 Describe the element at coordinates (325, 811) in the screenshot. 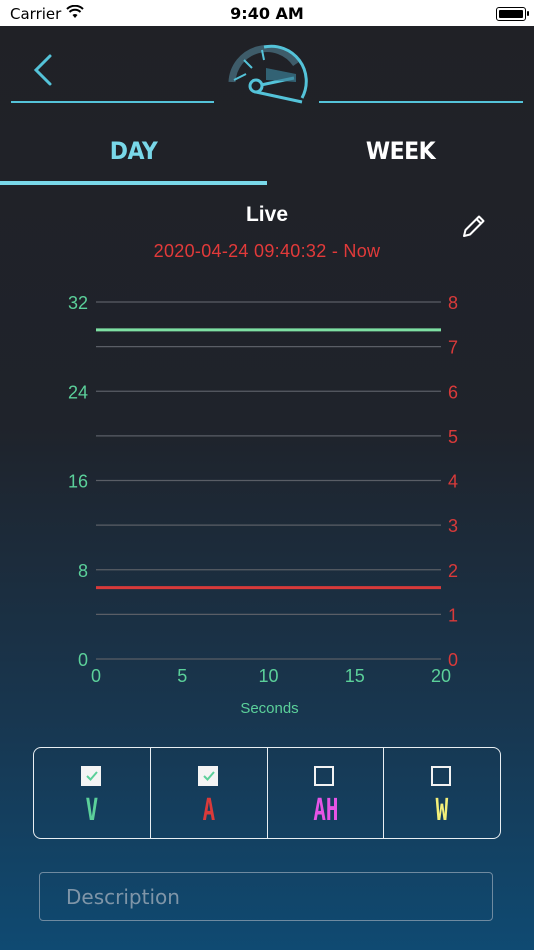

I see `measure-label: AH` at that location.